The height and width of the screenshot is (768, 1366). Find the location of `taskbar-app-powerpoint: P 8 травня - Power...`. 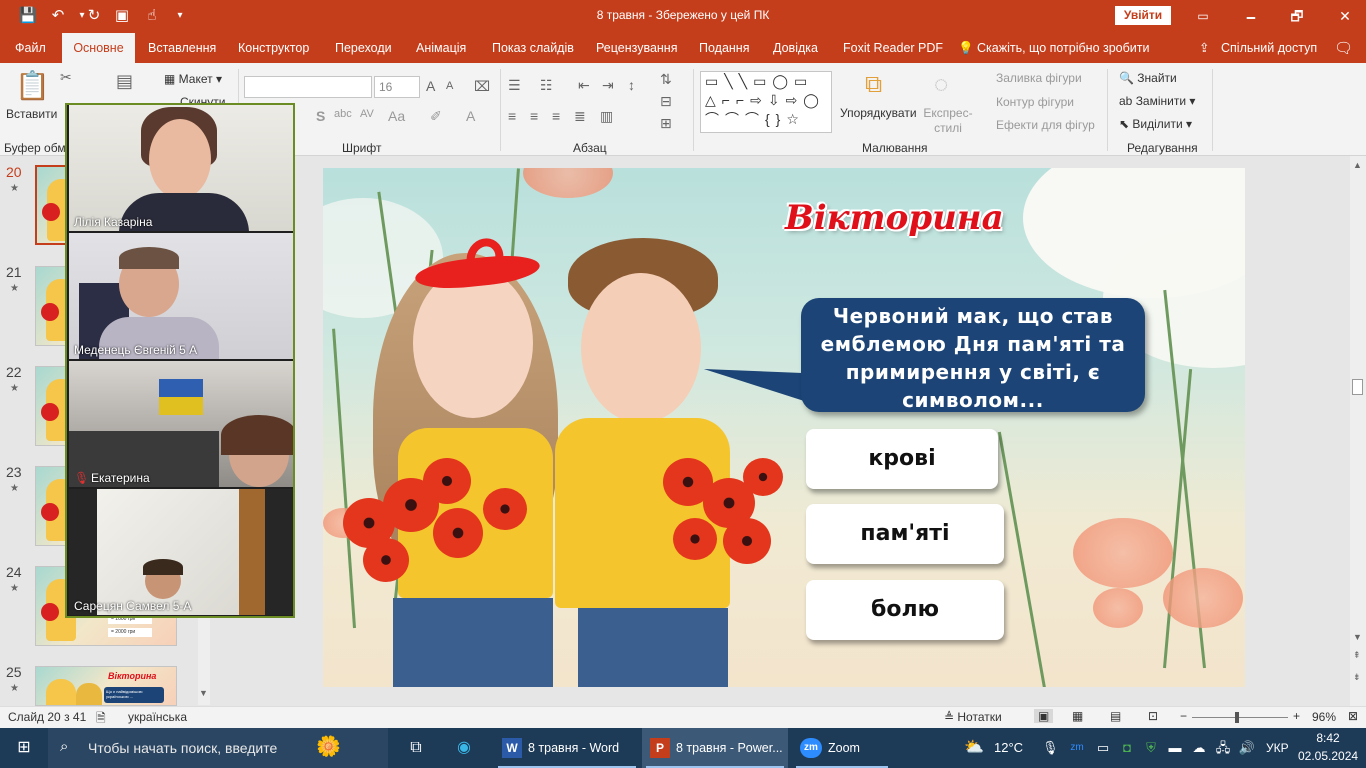

taskbar-app-powerpoint: P 8 травня - Power... is located at coordinates (715, 748).